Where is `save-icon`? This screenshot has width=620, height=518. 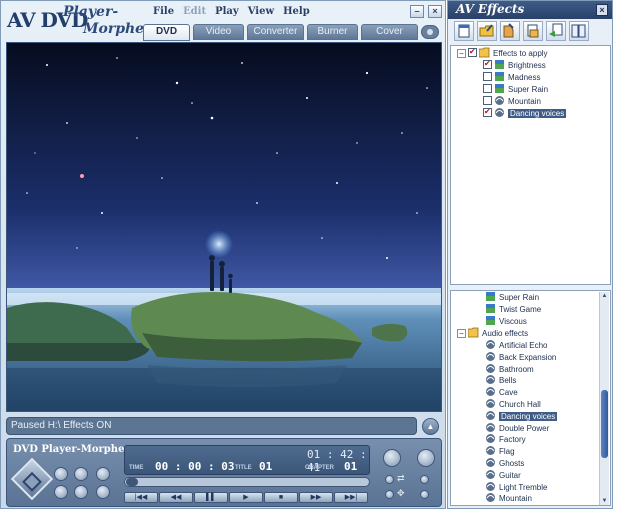
save-icon is located at coordinates (510, 31).